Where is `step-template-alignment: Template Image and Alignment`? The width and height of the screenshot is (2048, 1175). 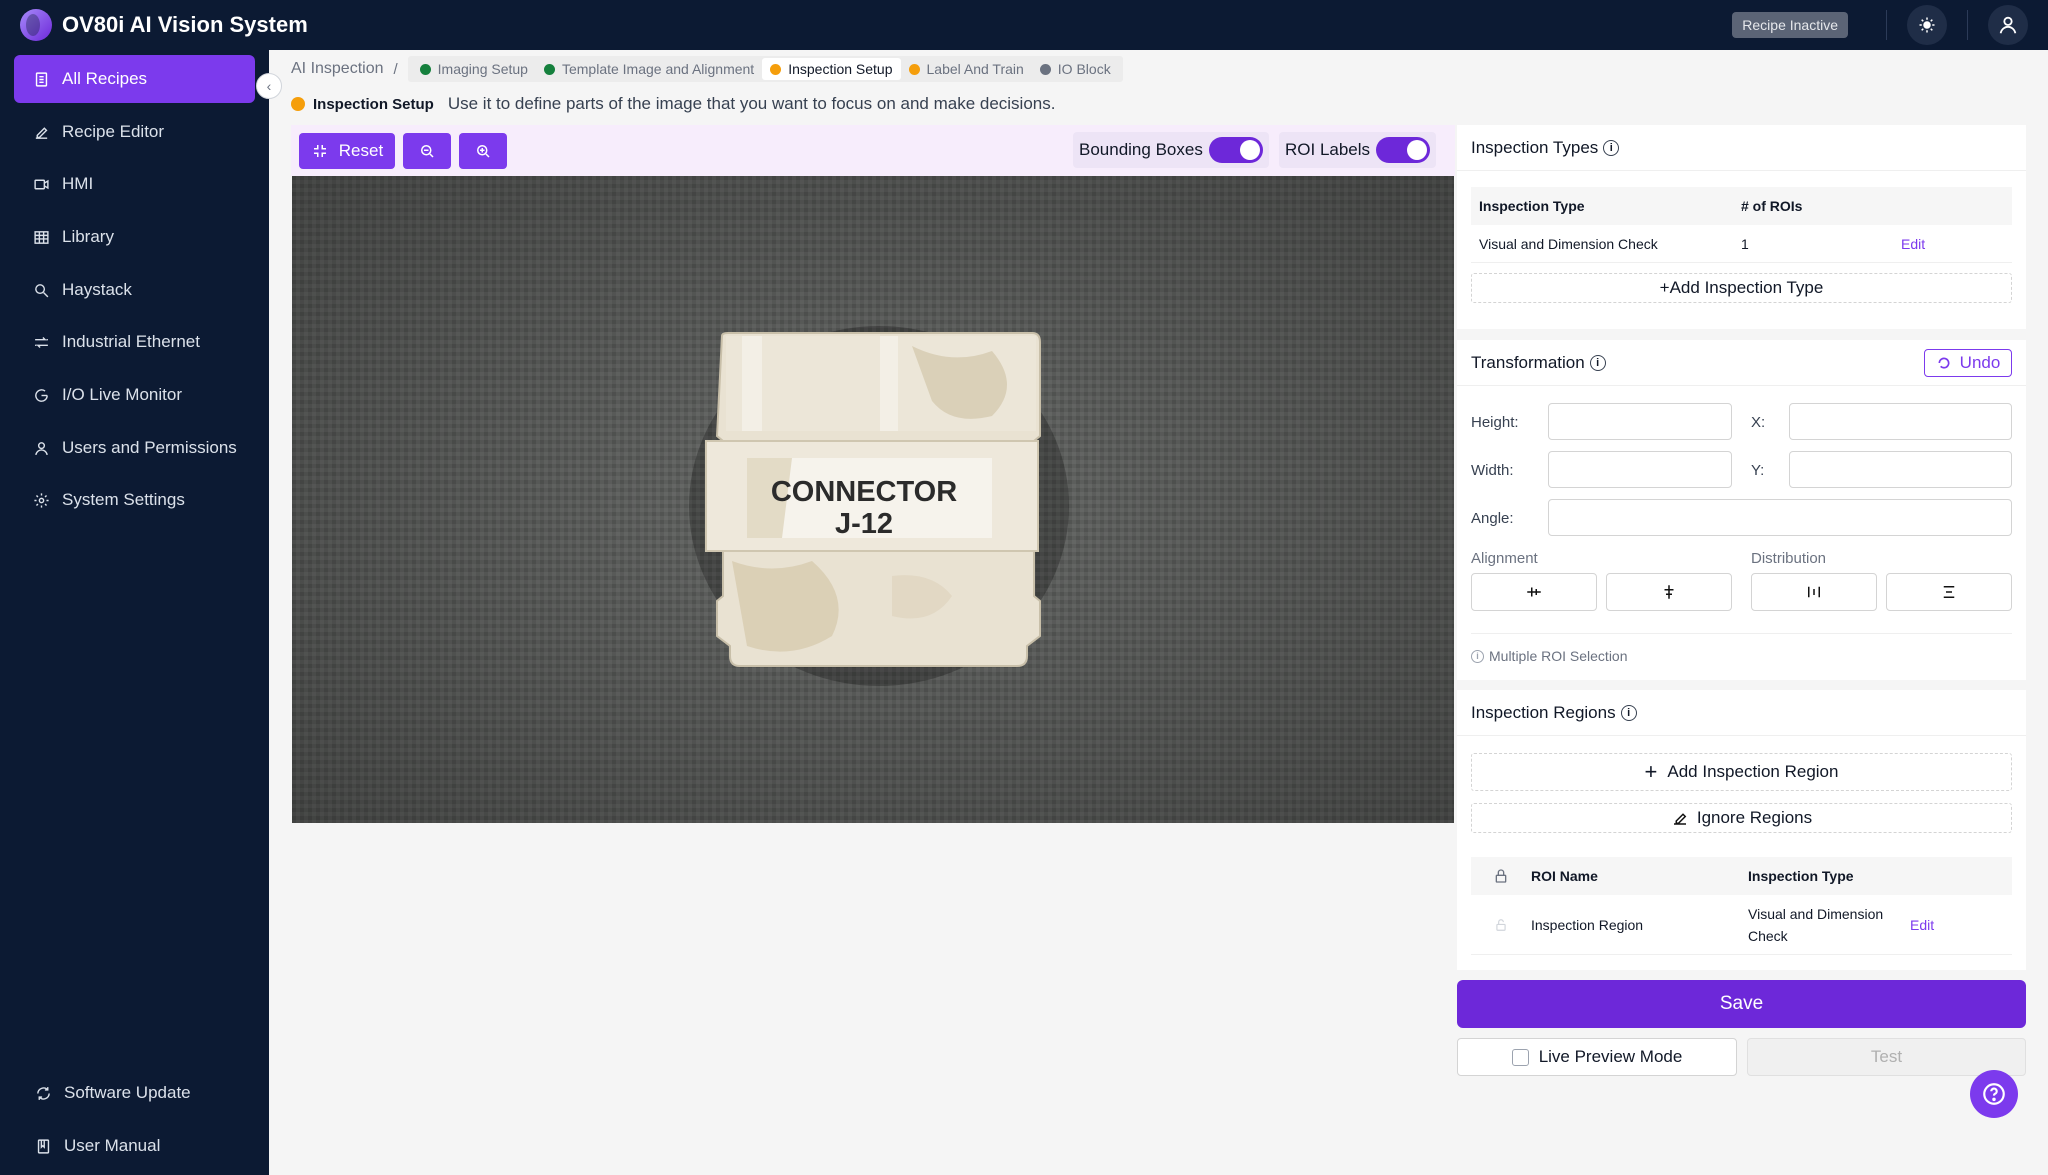
step-template-alignment: Template Image and Alignment is located at coordinates (649, 69).